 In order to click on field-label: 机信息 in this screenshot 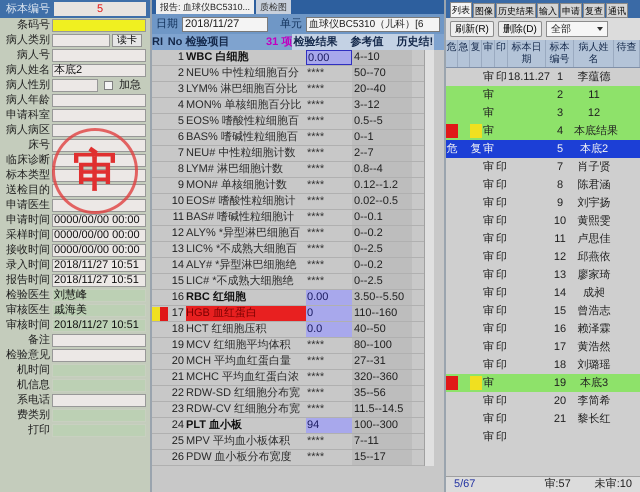, I will do `click(33, 385)`.